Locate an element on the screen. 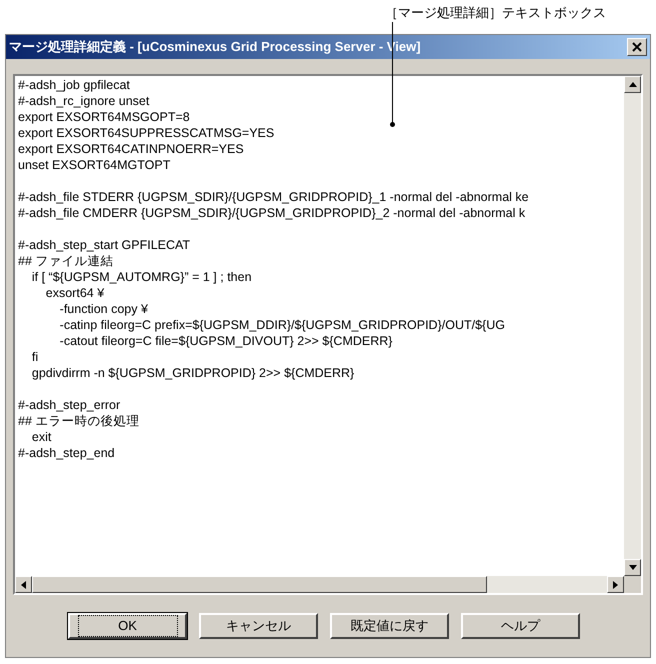 Image resolution: width=656 pixels, height=664 pixels. dialog-button: OK is located at coordinates (127, 626).